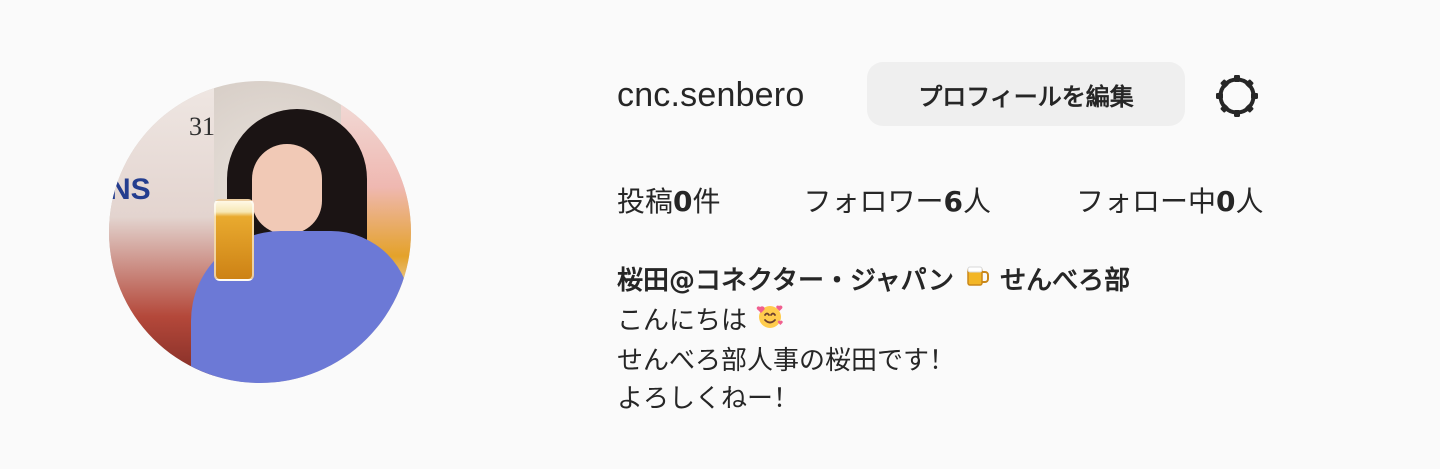  I want to click on avatar-face, so click(287, 189).